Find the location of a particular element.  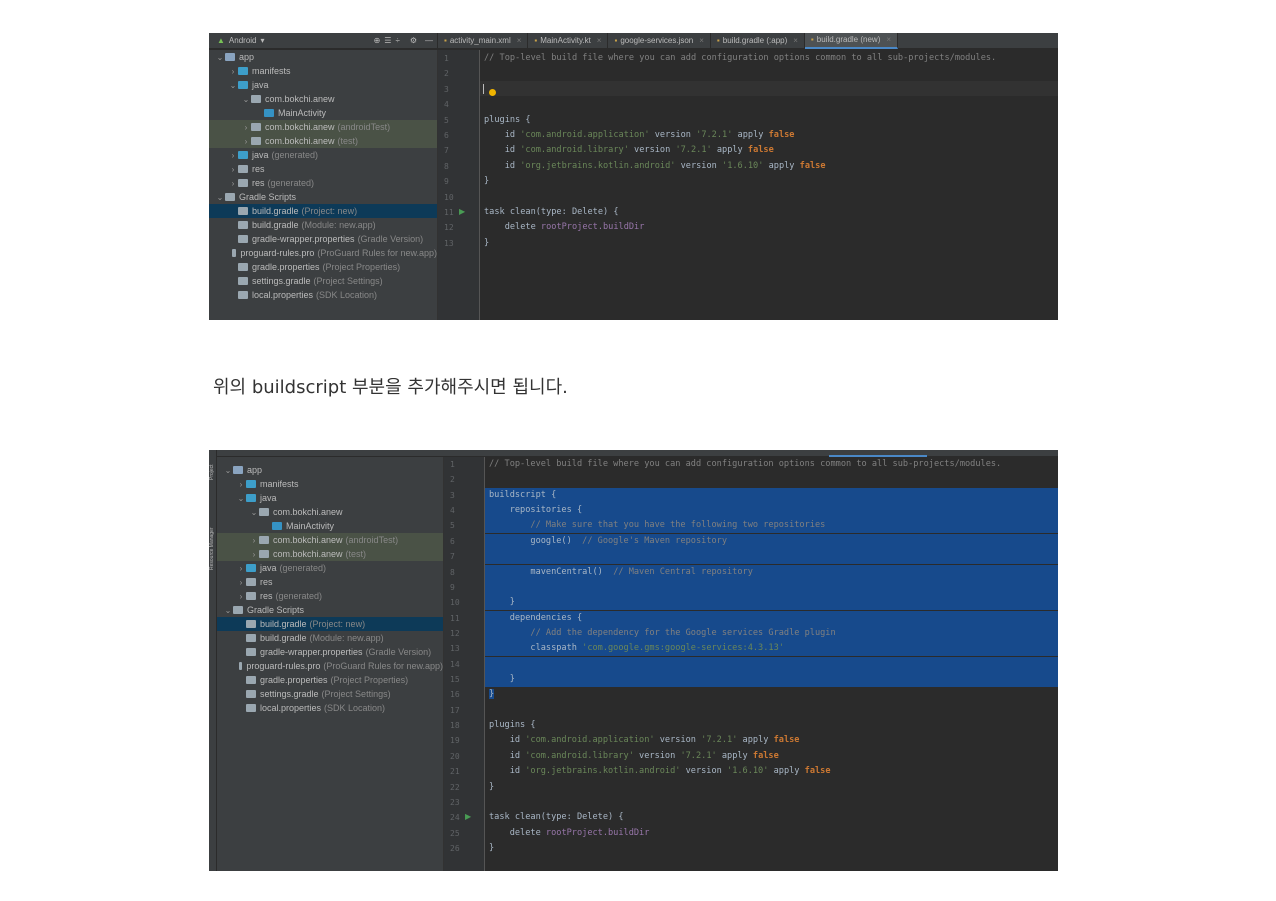

properties-file-icon is located at coordinates (243, 267).